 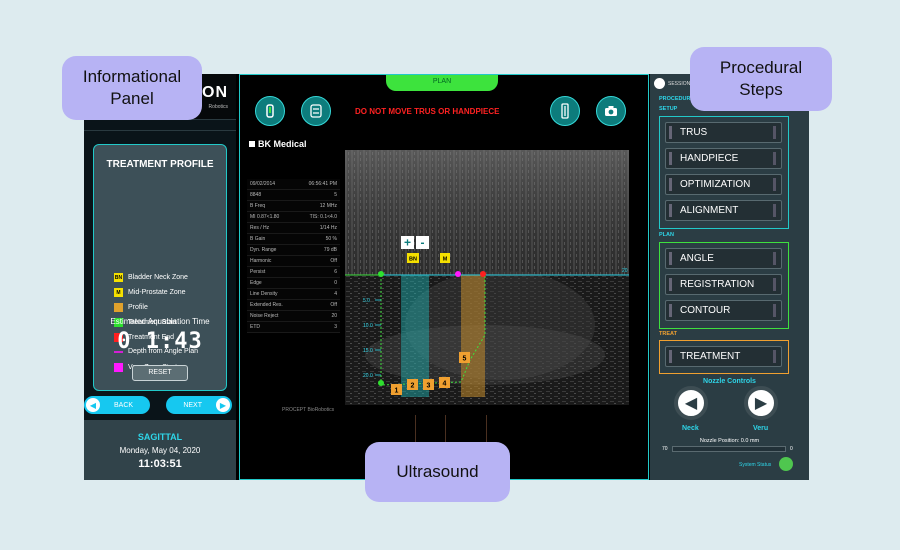 I want to click on legend-label: Bladder Neck Zone, so click(x=158, y=277).